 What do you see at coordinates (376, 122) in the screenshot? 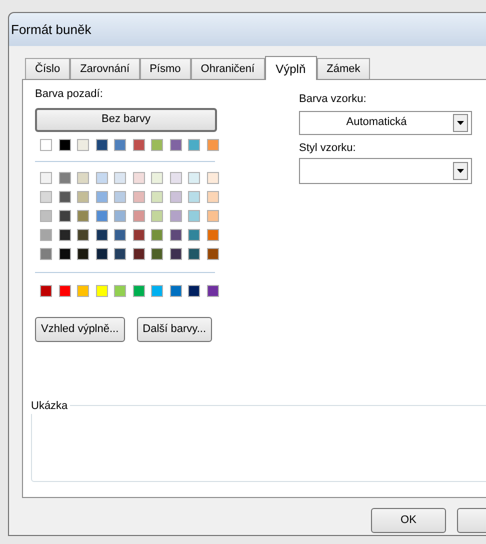
I see `dropdown-value: Automatická` at bounding box center [376, 122].